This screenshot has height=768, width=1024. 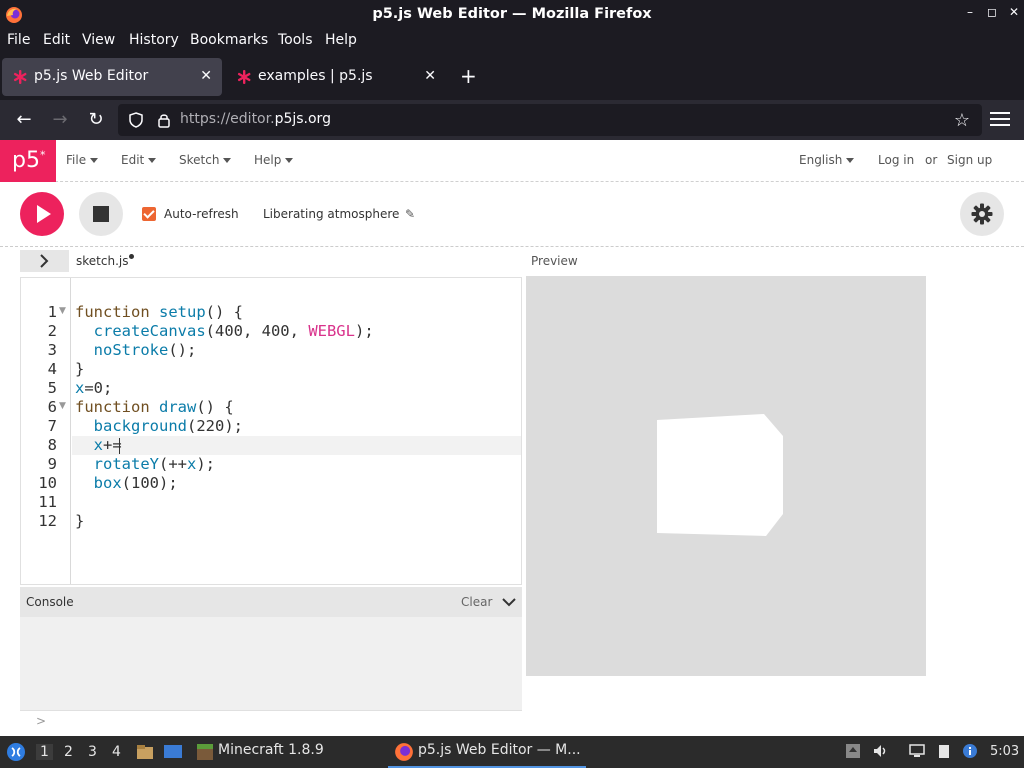 What do you see at coordinates (168, 426) in the screenshot?
I see `code-line: background(220);` at bounding box center [168, 426].